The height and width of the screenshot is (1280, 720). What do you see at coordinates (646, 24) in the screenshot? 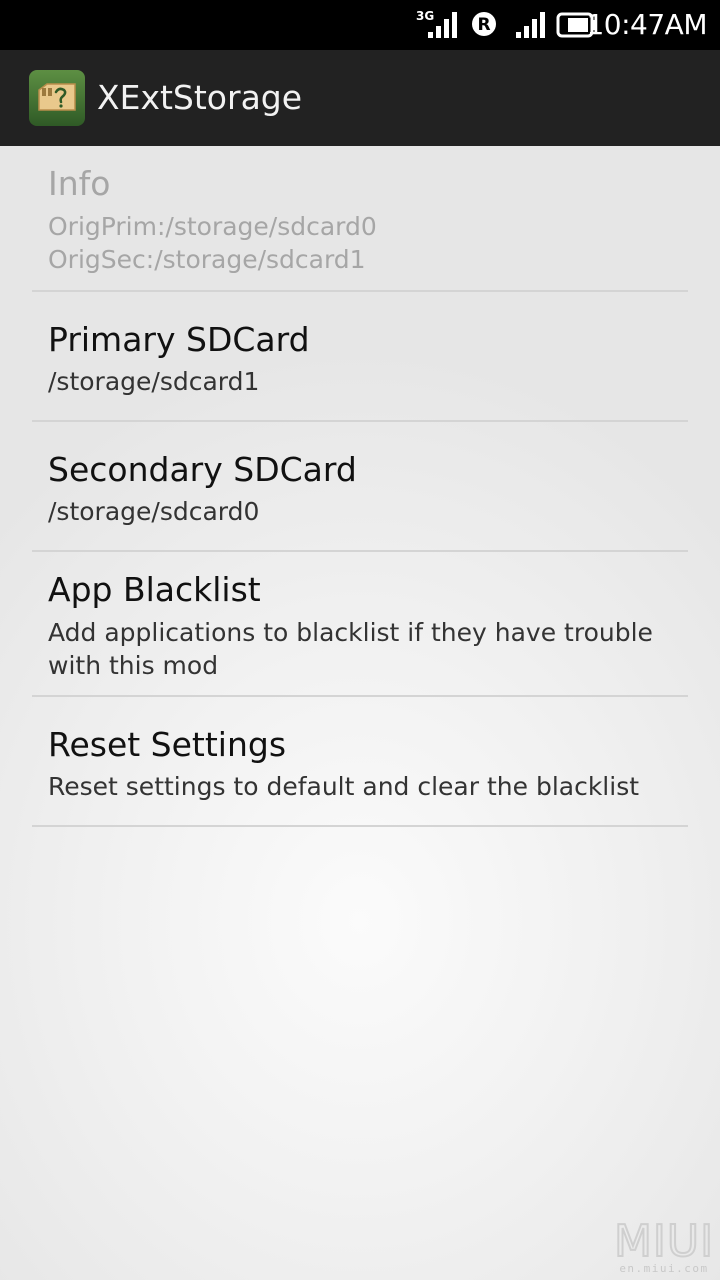
I see `clock: 10:47AM` at bounding box center [646, 24].